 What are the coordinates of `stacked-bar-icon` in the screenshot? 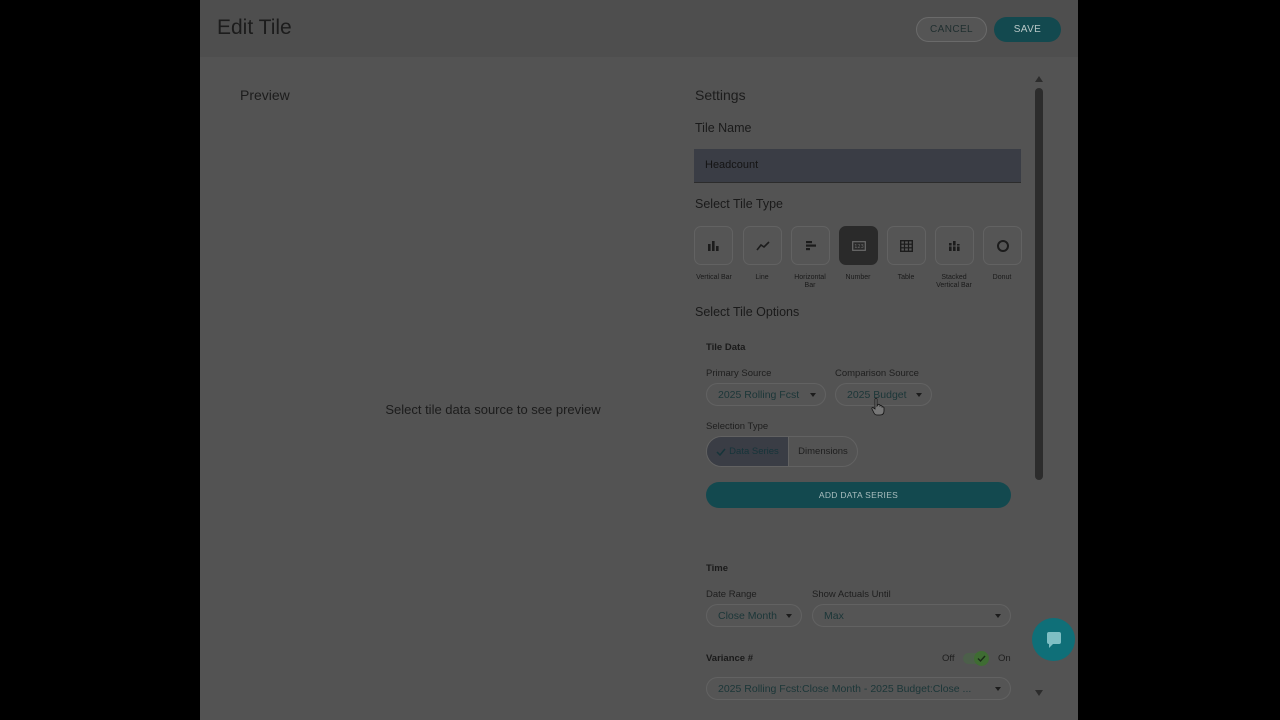 It's located at (954, 246).